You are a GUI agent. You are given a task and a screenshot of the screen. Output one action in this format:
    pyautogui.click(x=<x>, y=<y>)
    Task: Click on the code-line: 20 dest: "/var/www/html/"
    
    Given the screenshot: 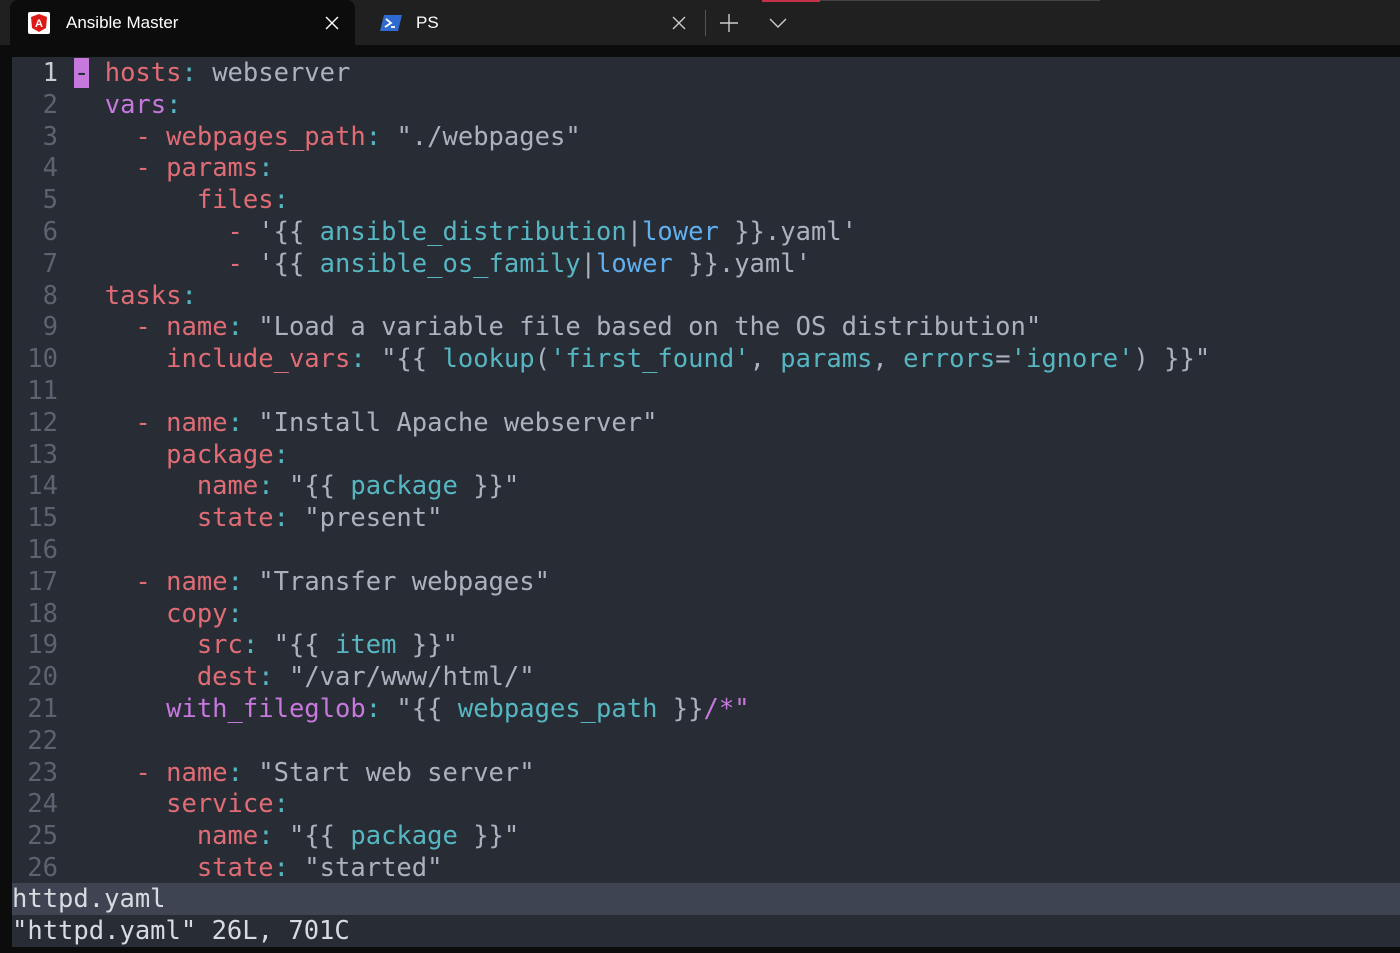 What is the action you would take?
    pyautogui.click(x=706, y=677)
    